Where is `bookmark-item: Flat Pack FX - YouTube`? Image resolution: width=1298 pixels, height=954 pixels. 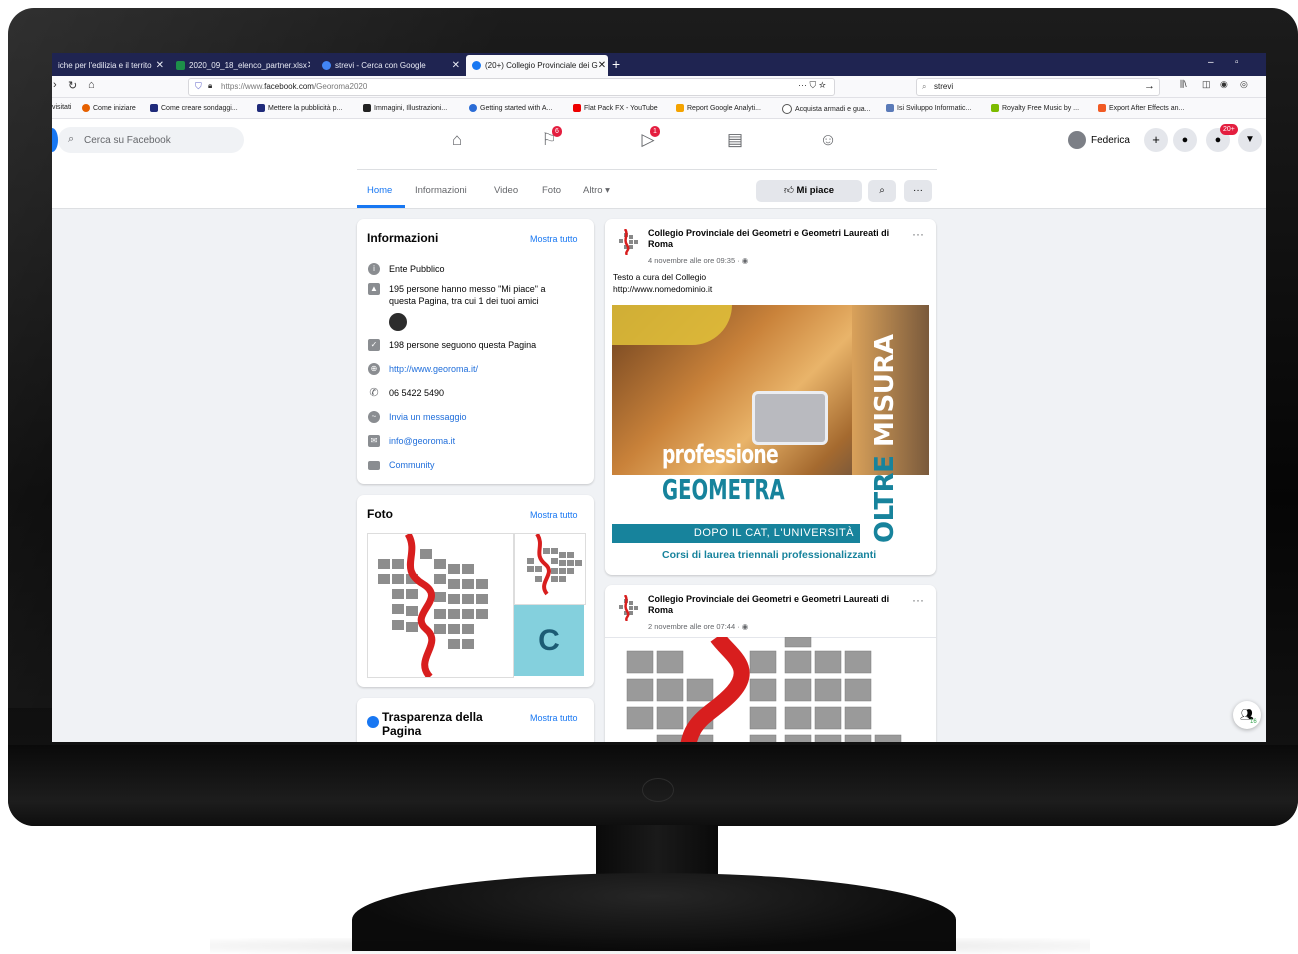 bookmark-item: Flat Pack FX - YouTube is located at coordinates (615, 108).